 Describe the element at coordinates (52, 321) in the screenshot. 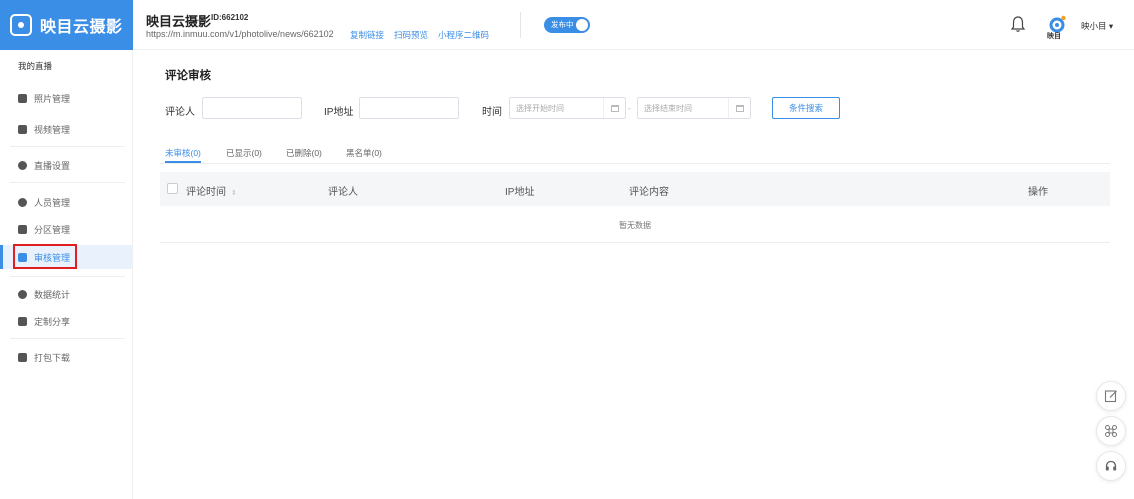

I see `sidebar-item-label: 定制分享` at that location.